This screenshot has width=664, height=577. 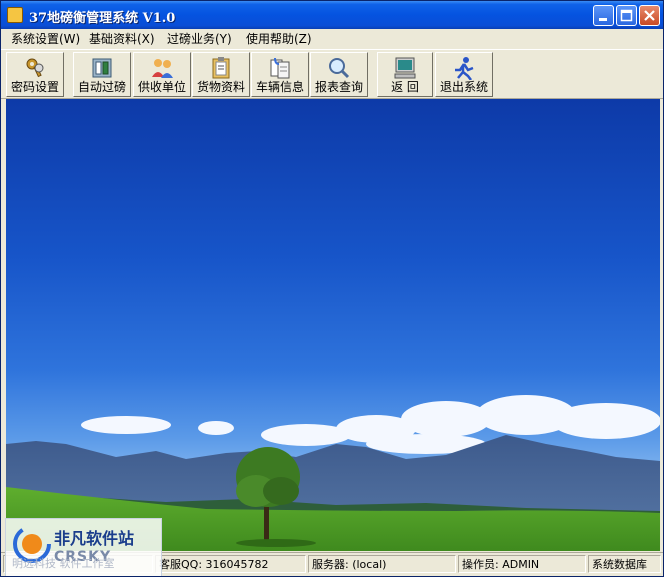 I want to click on running-man-icon, so click(x=464, y=68).